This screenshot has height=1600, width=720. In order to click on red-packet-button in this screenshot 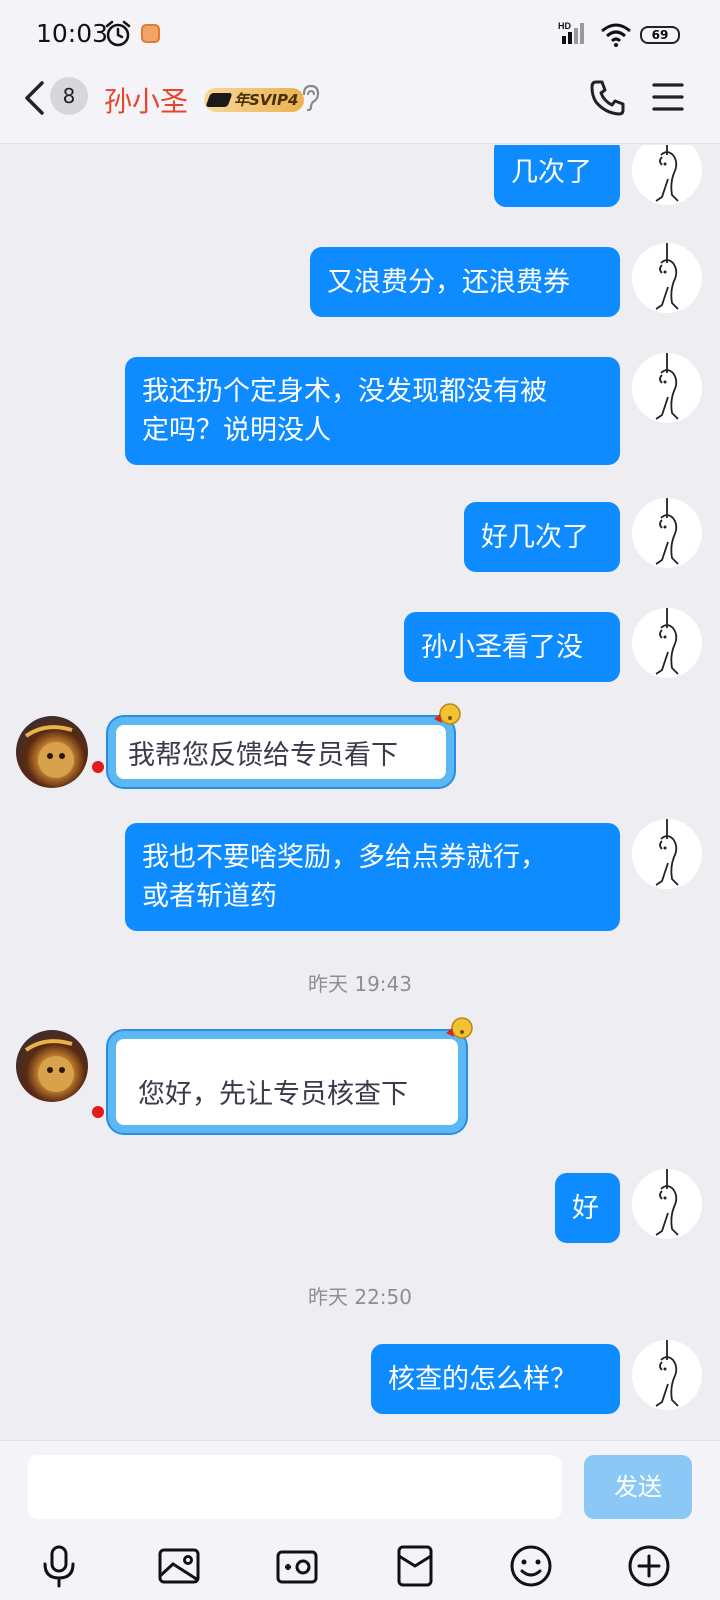, I will do `click(415, 1566)`.